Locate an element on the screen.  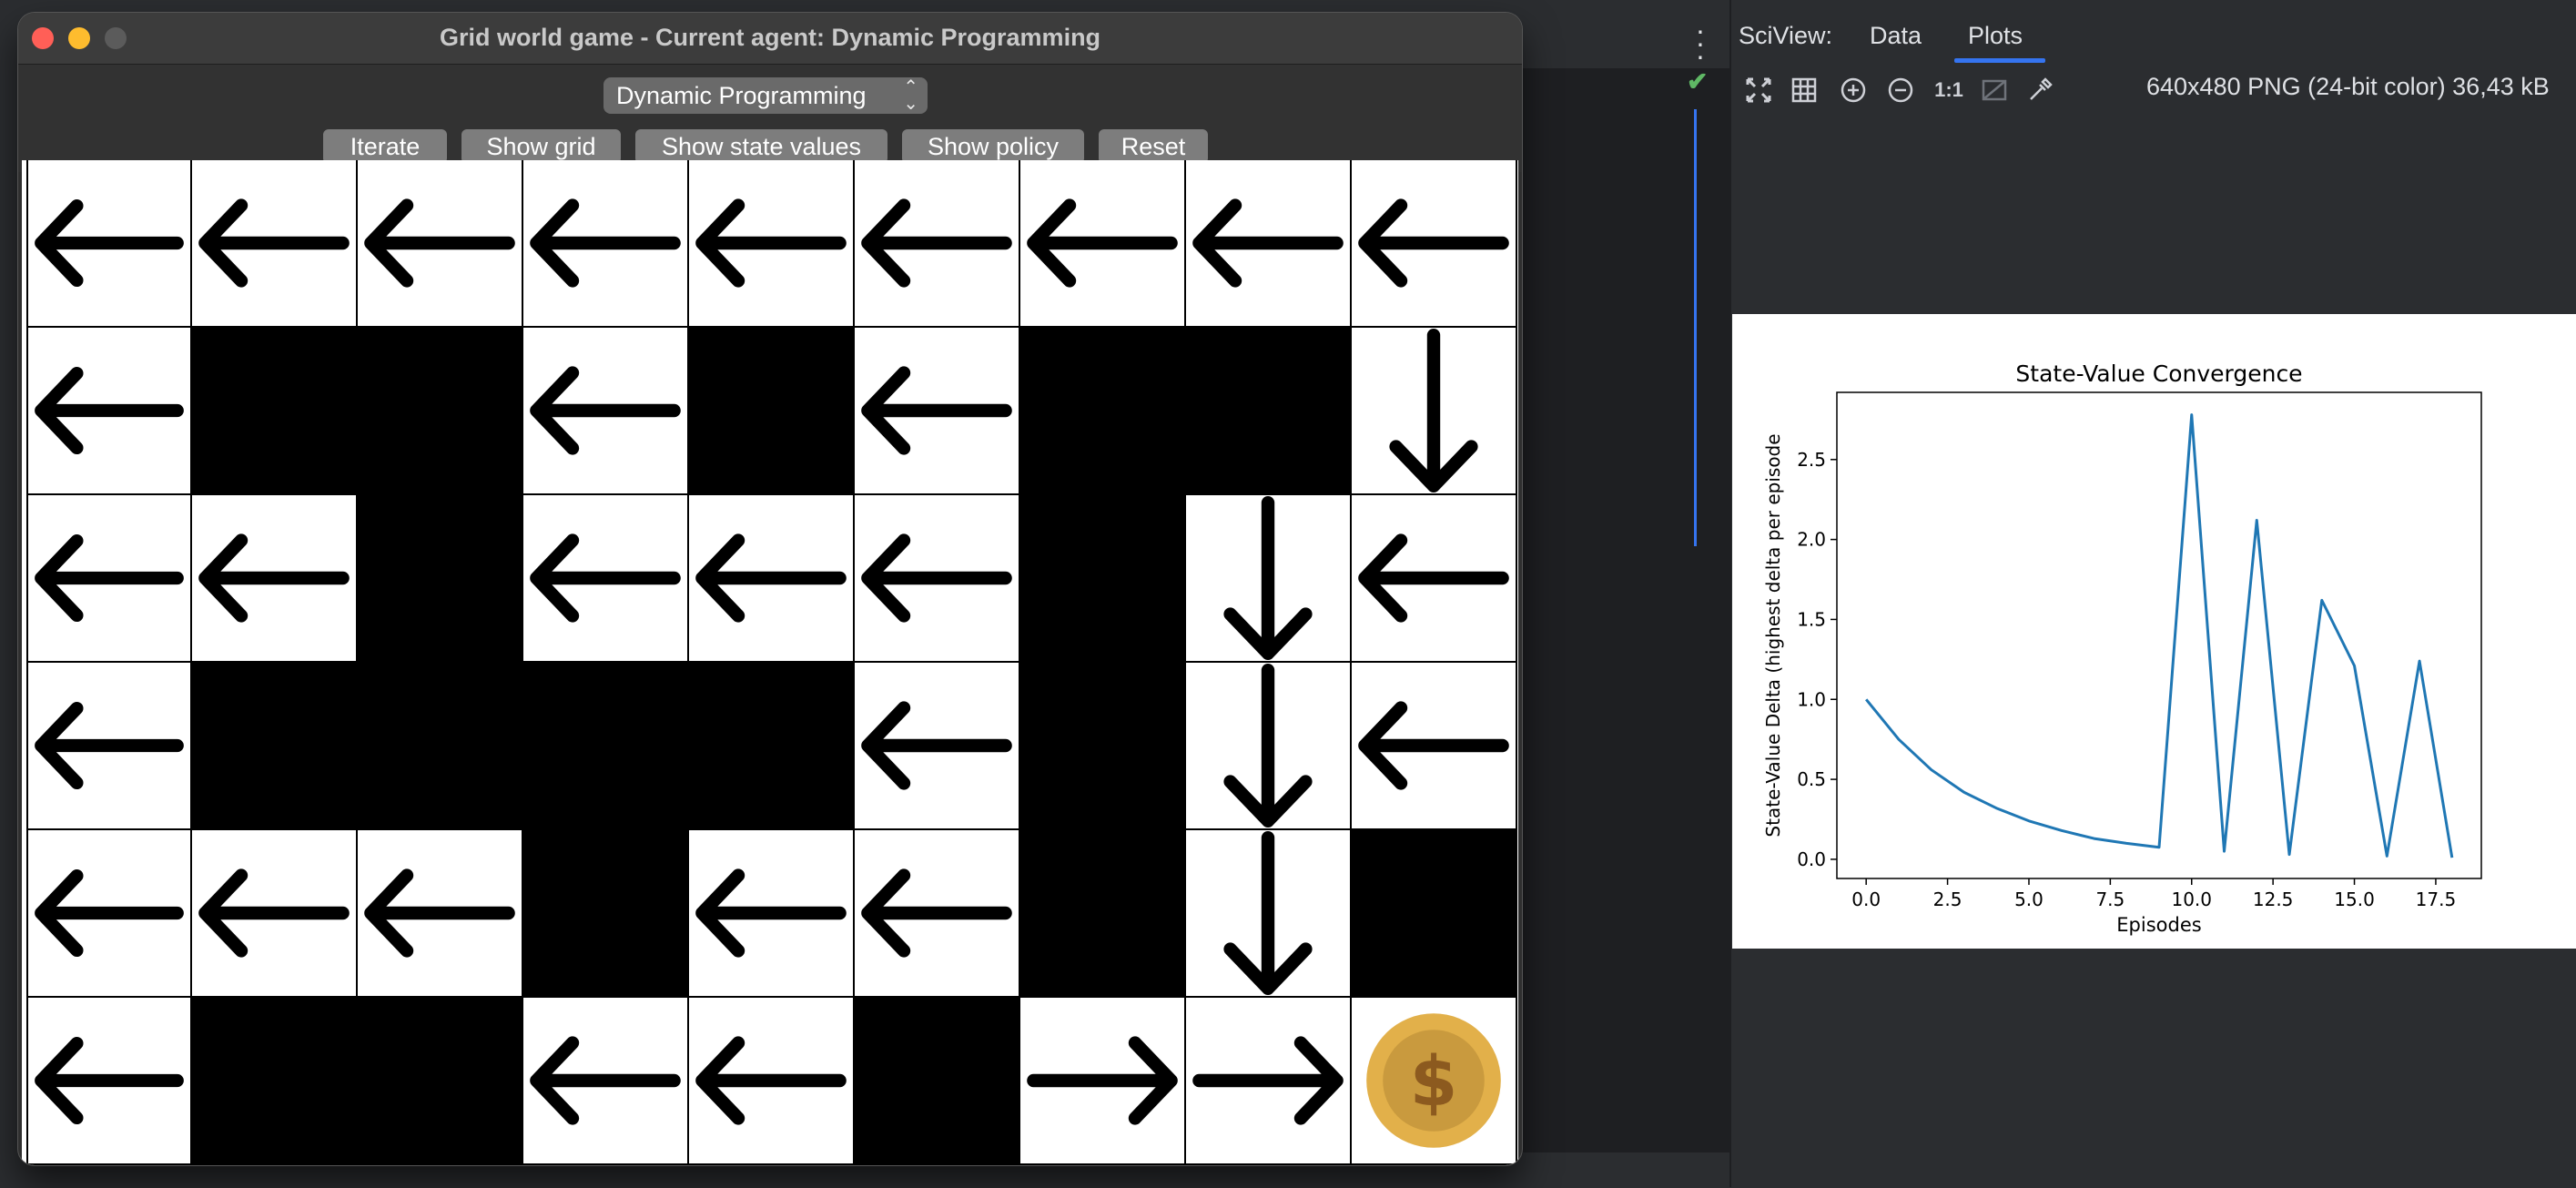
sciview-header: SciView: Data Plots is located at coordinates (2153, 32).